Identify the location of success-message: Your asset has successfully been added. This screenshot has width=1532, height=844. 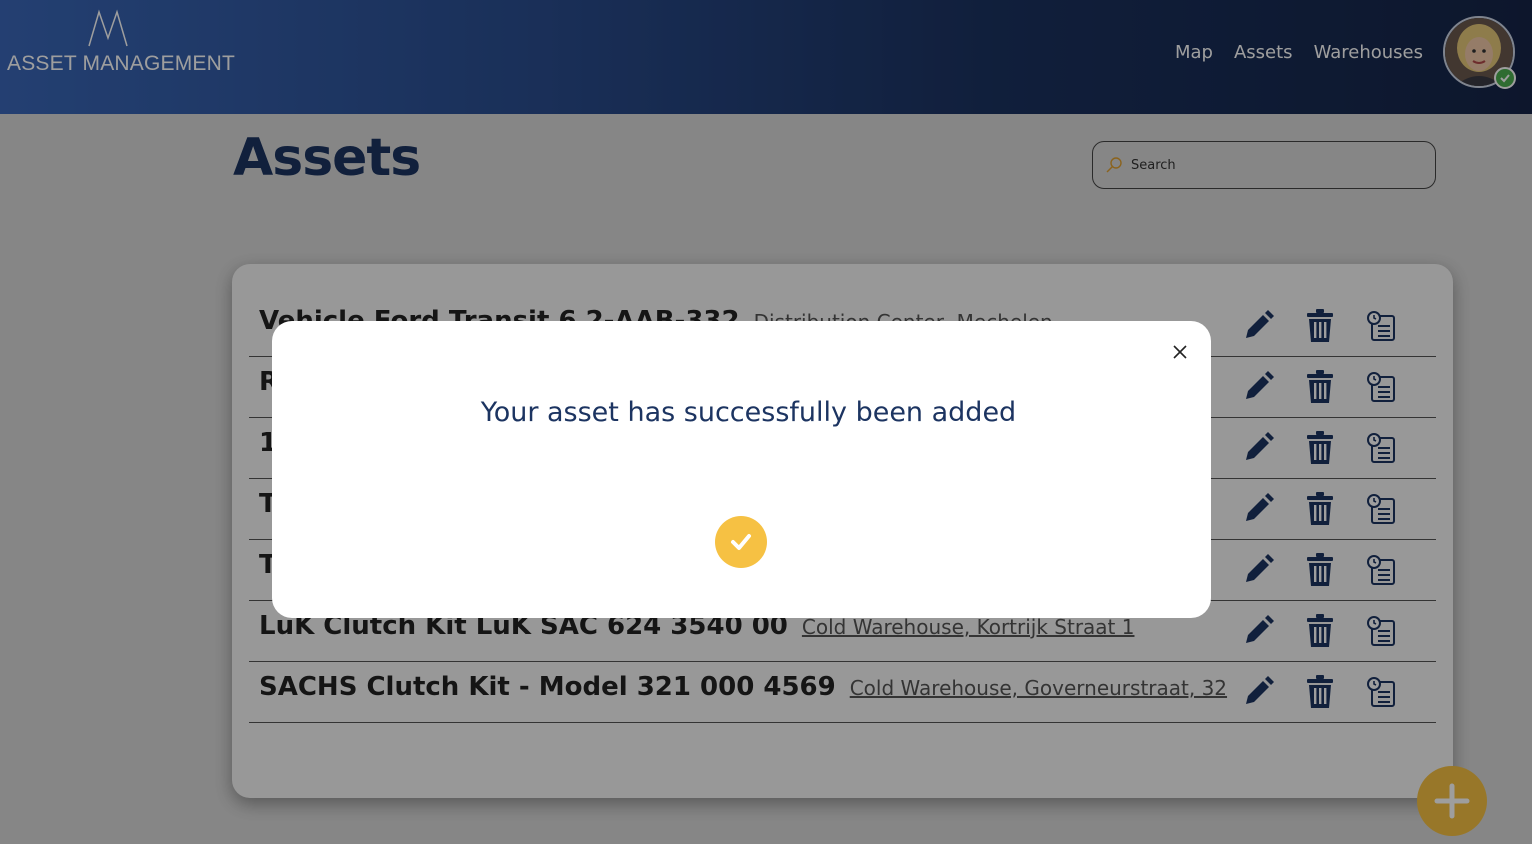
(748, 412).